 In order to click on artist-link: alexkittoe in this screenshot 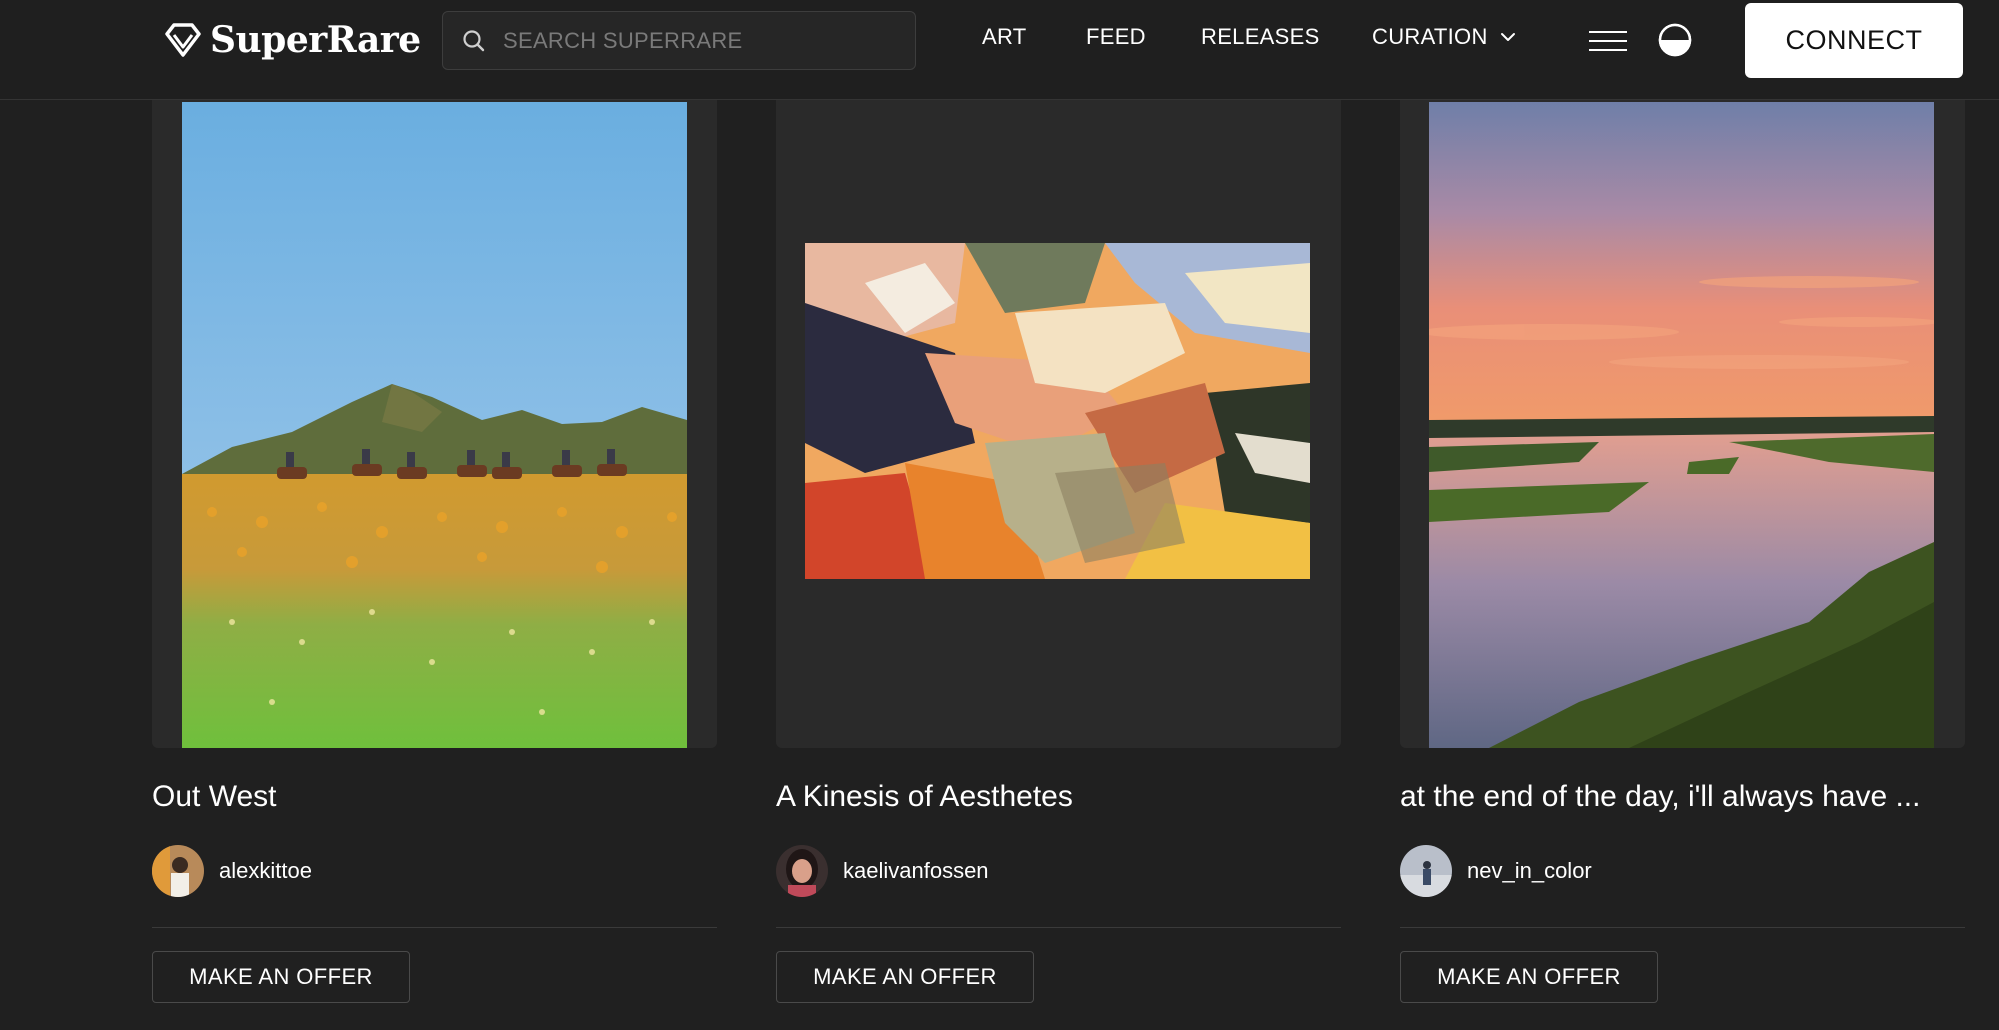, I will do `click(232, 871)`.